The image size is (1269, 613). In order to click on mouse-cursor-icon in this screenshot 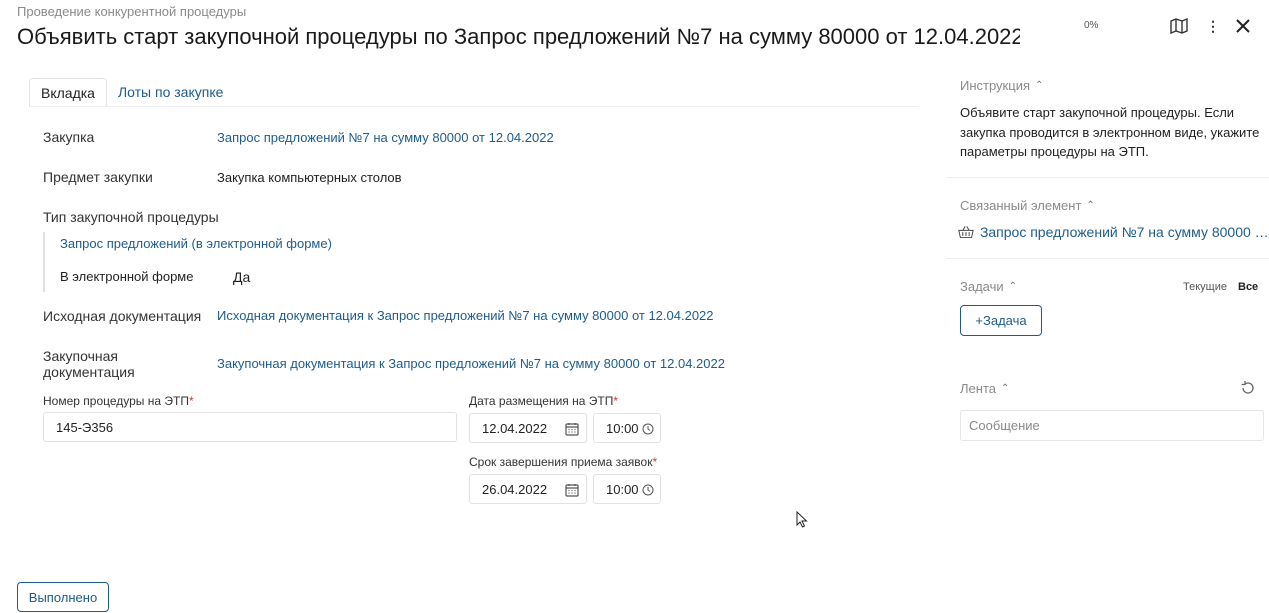, I will do `click(802, 521)`.